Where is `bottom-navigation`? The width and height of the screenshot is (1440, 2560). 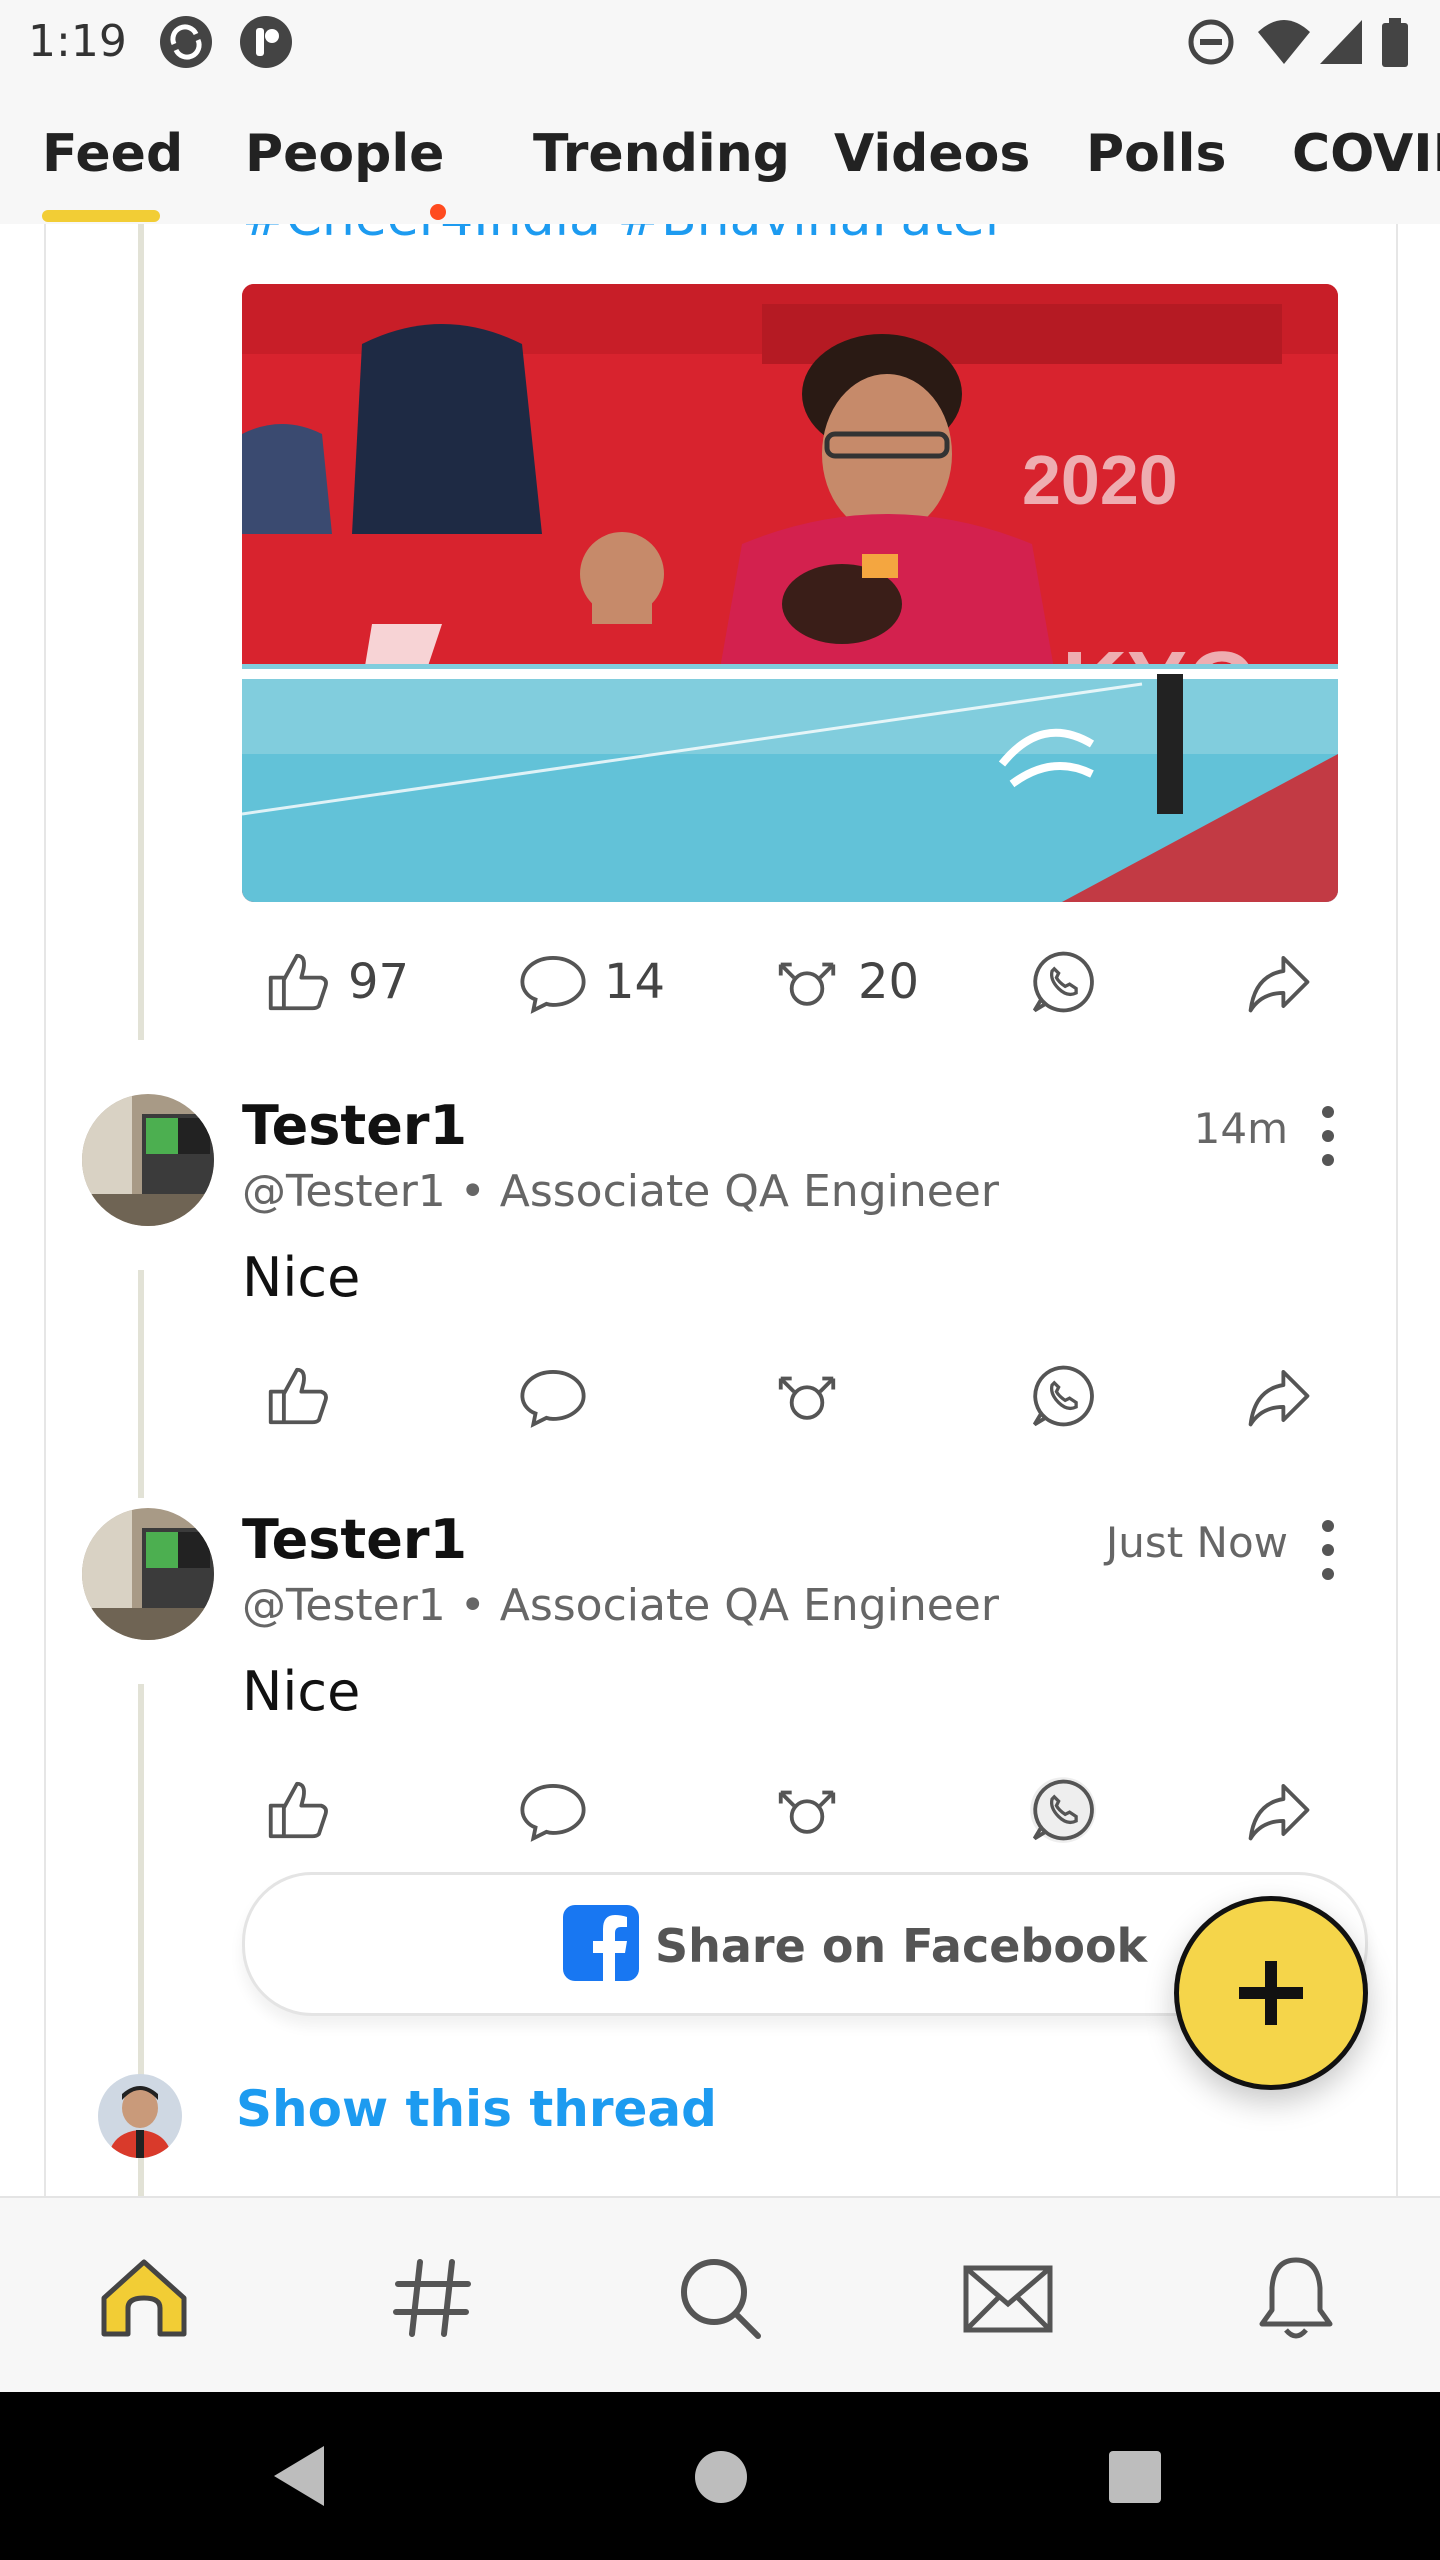 bottom-navigation is located at coordinates (720, 2295).